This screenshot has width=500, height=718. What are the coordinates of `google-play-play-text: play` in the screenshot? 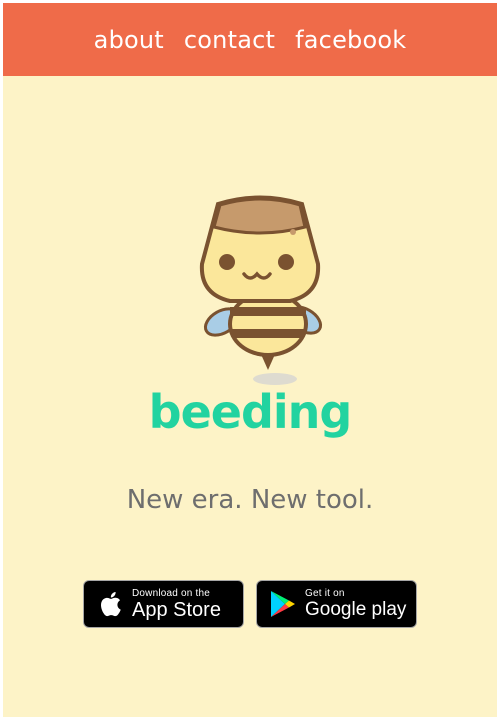 It's located at (386, 609).